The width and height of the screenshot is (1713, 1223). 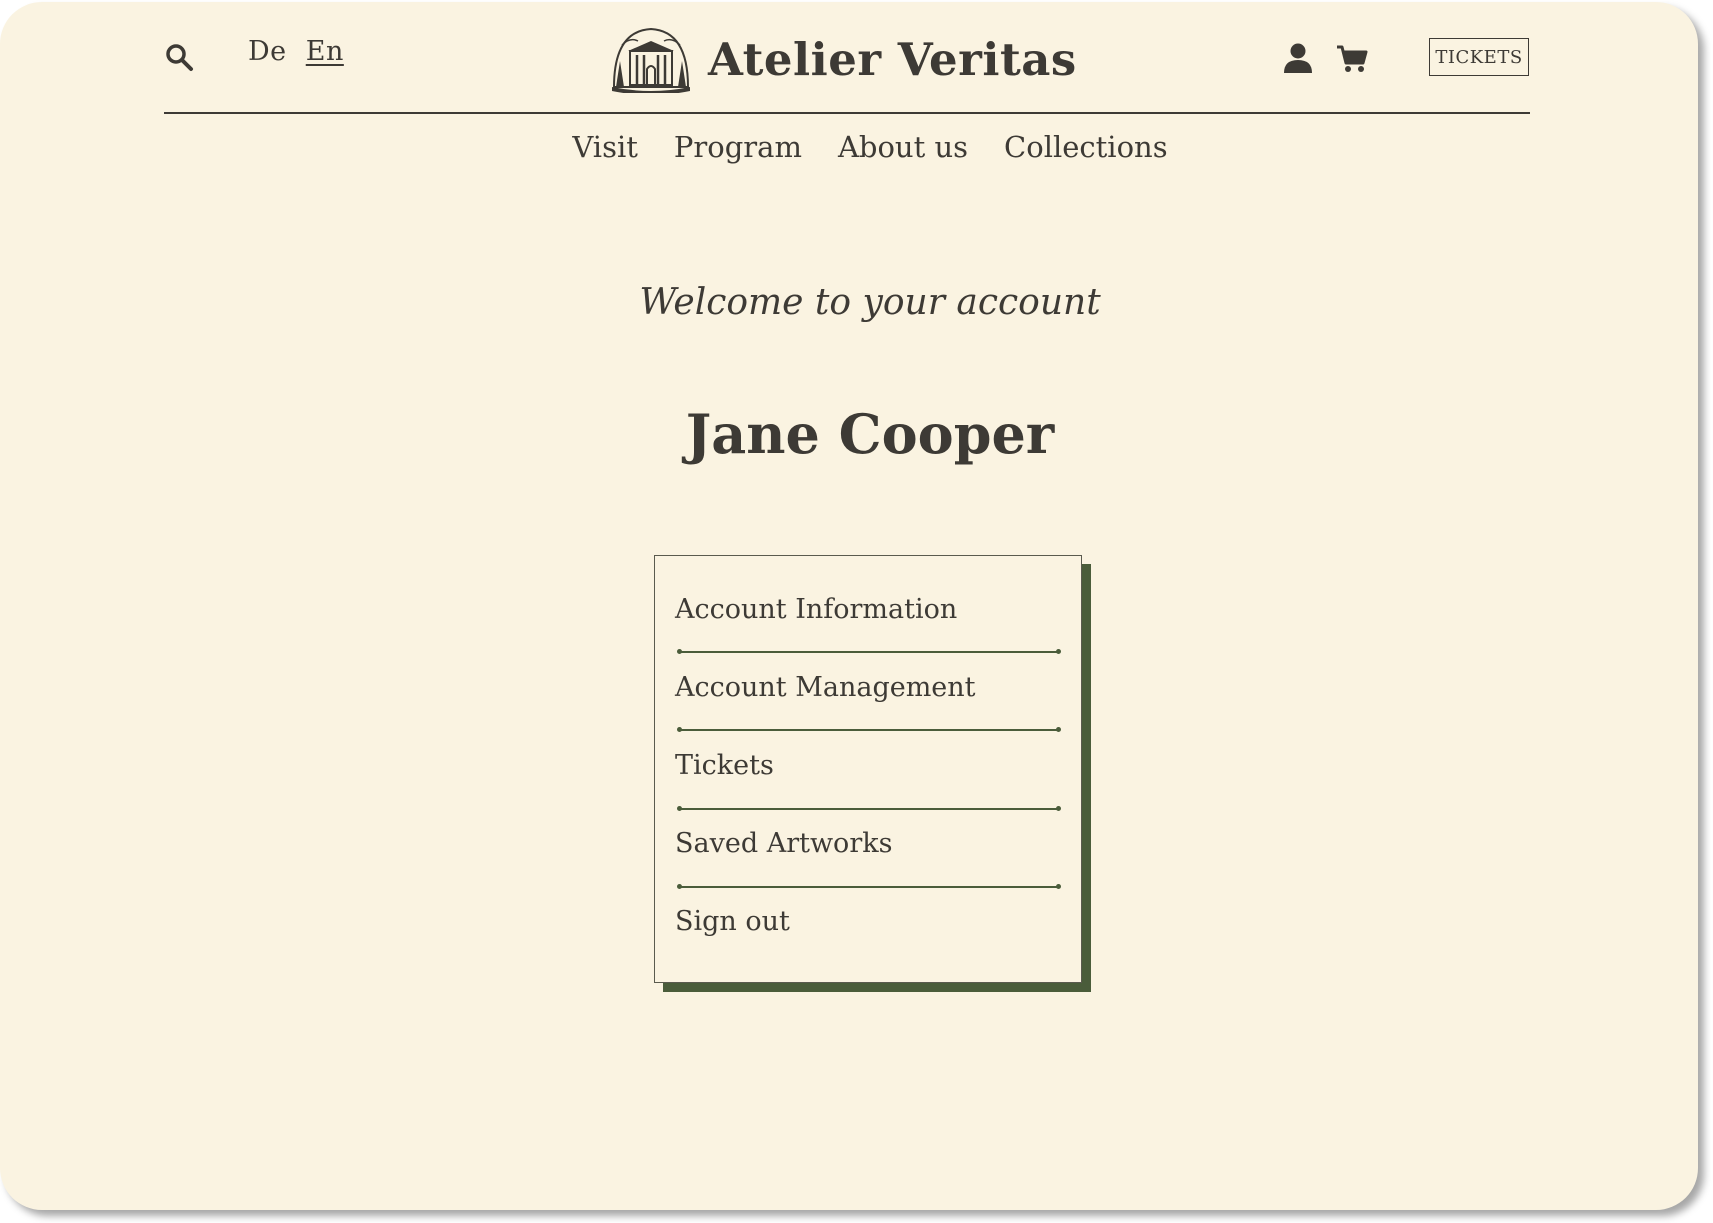 I want to click on menu-account-management: Account Management, so click(x=870, y=687).